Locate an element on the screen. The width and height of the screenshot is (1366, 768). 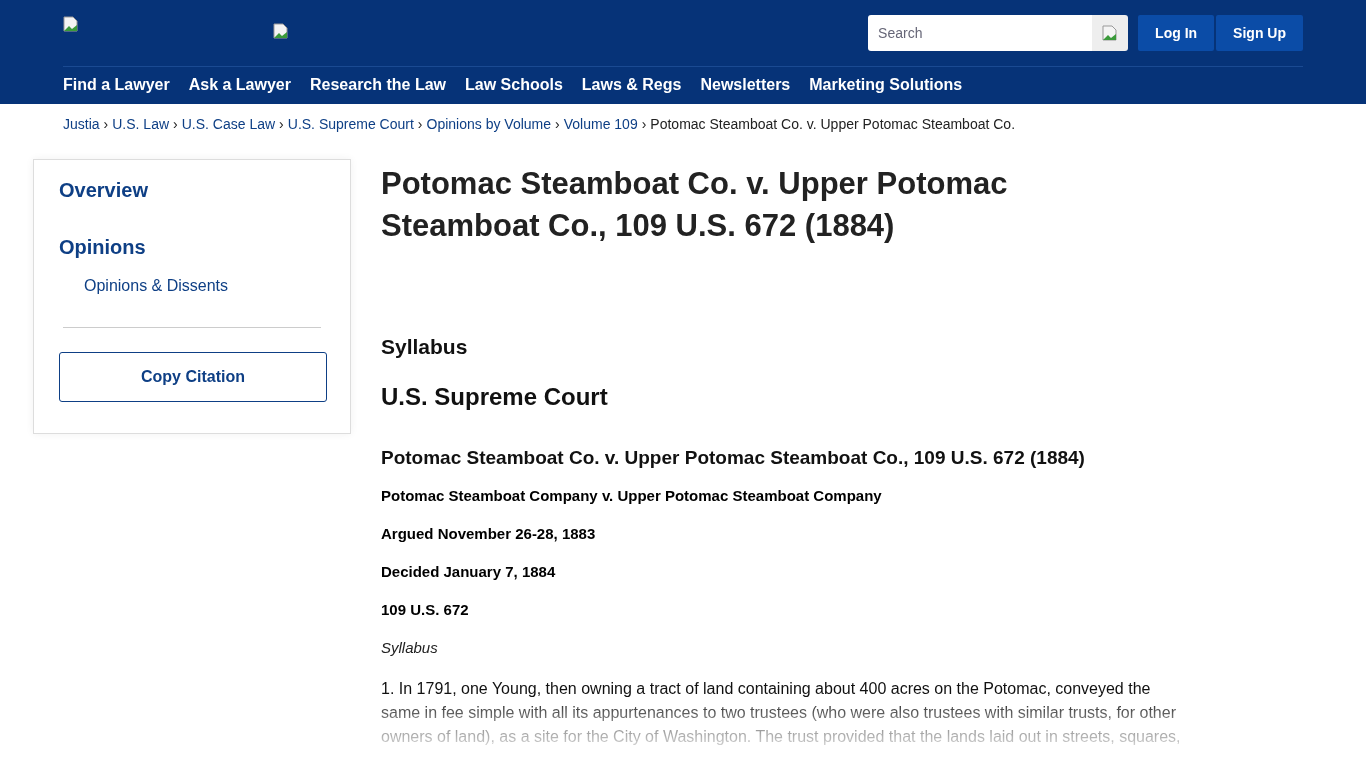
court-heading: U.S. Supreme Court is located at coordinates (495, 397).